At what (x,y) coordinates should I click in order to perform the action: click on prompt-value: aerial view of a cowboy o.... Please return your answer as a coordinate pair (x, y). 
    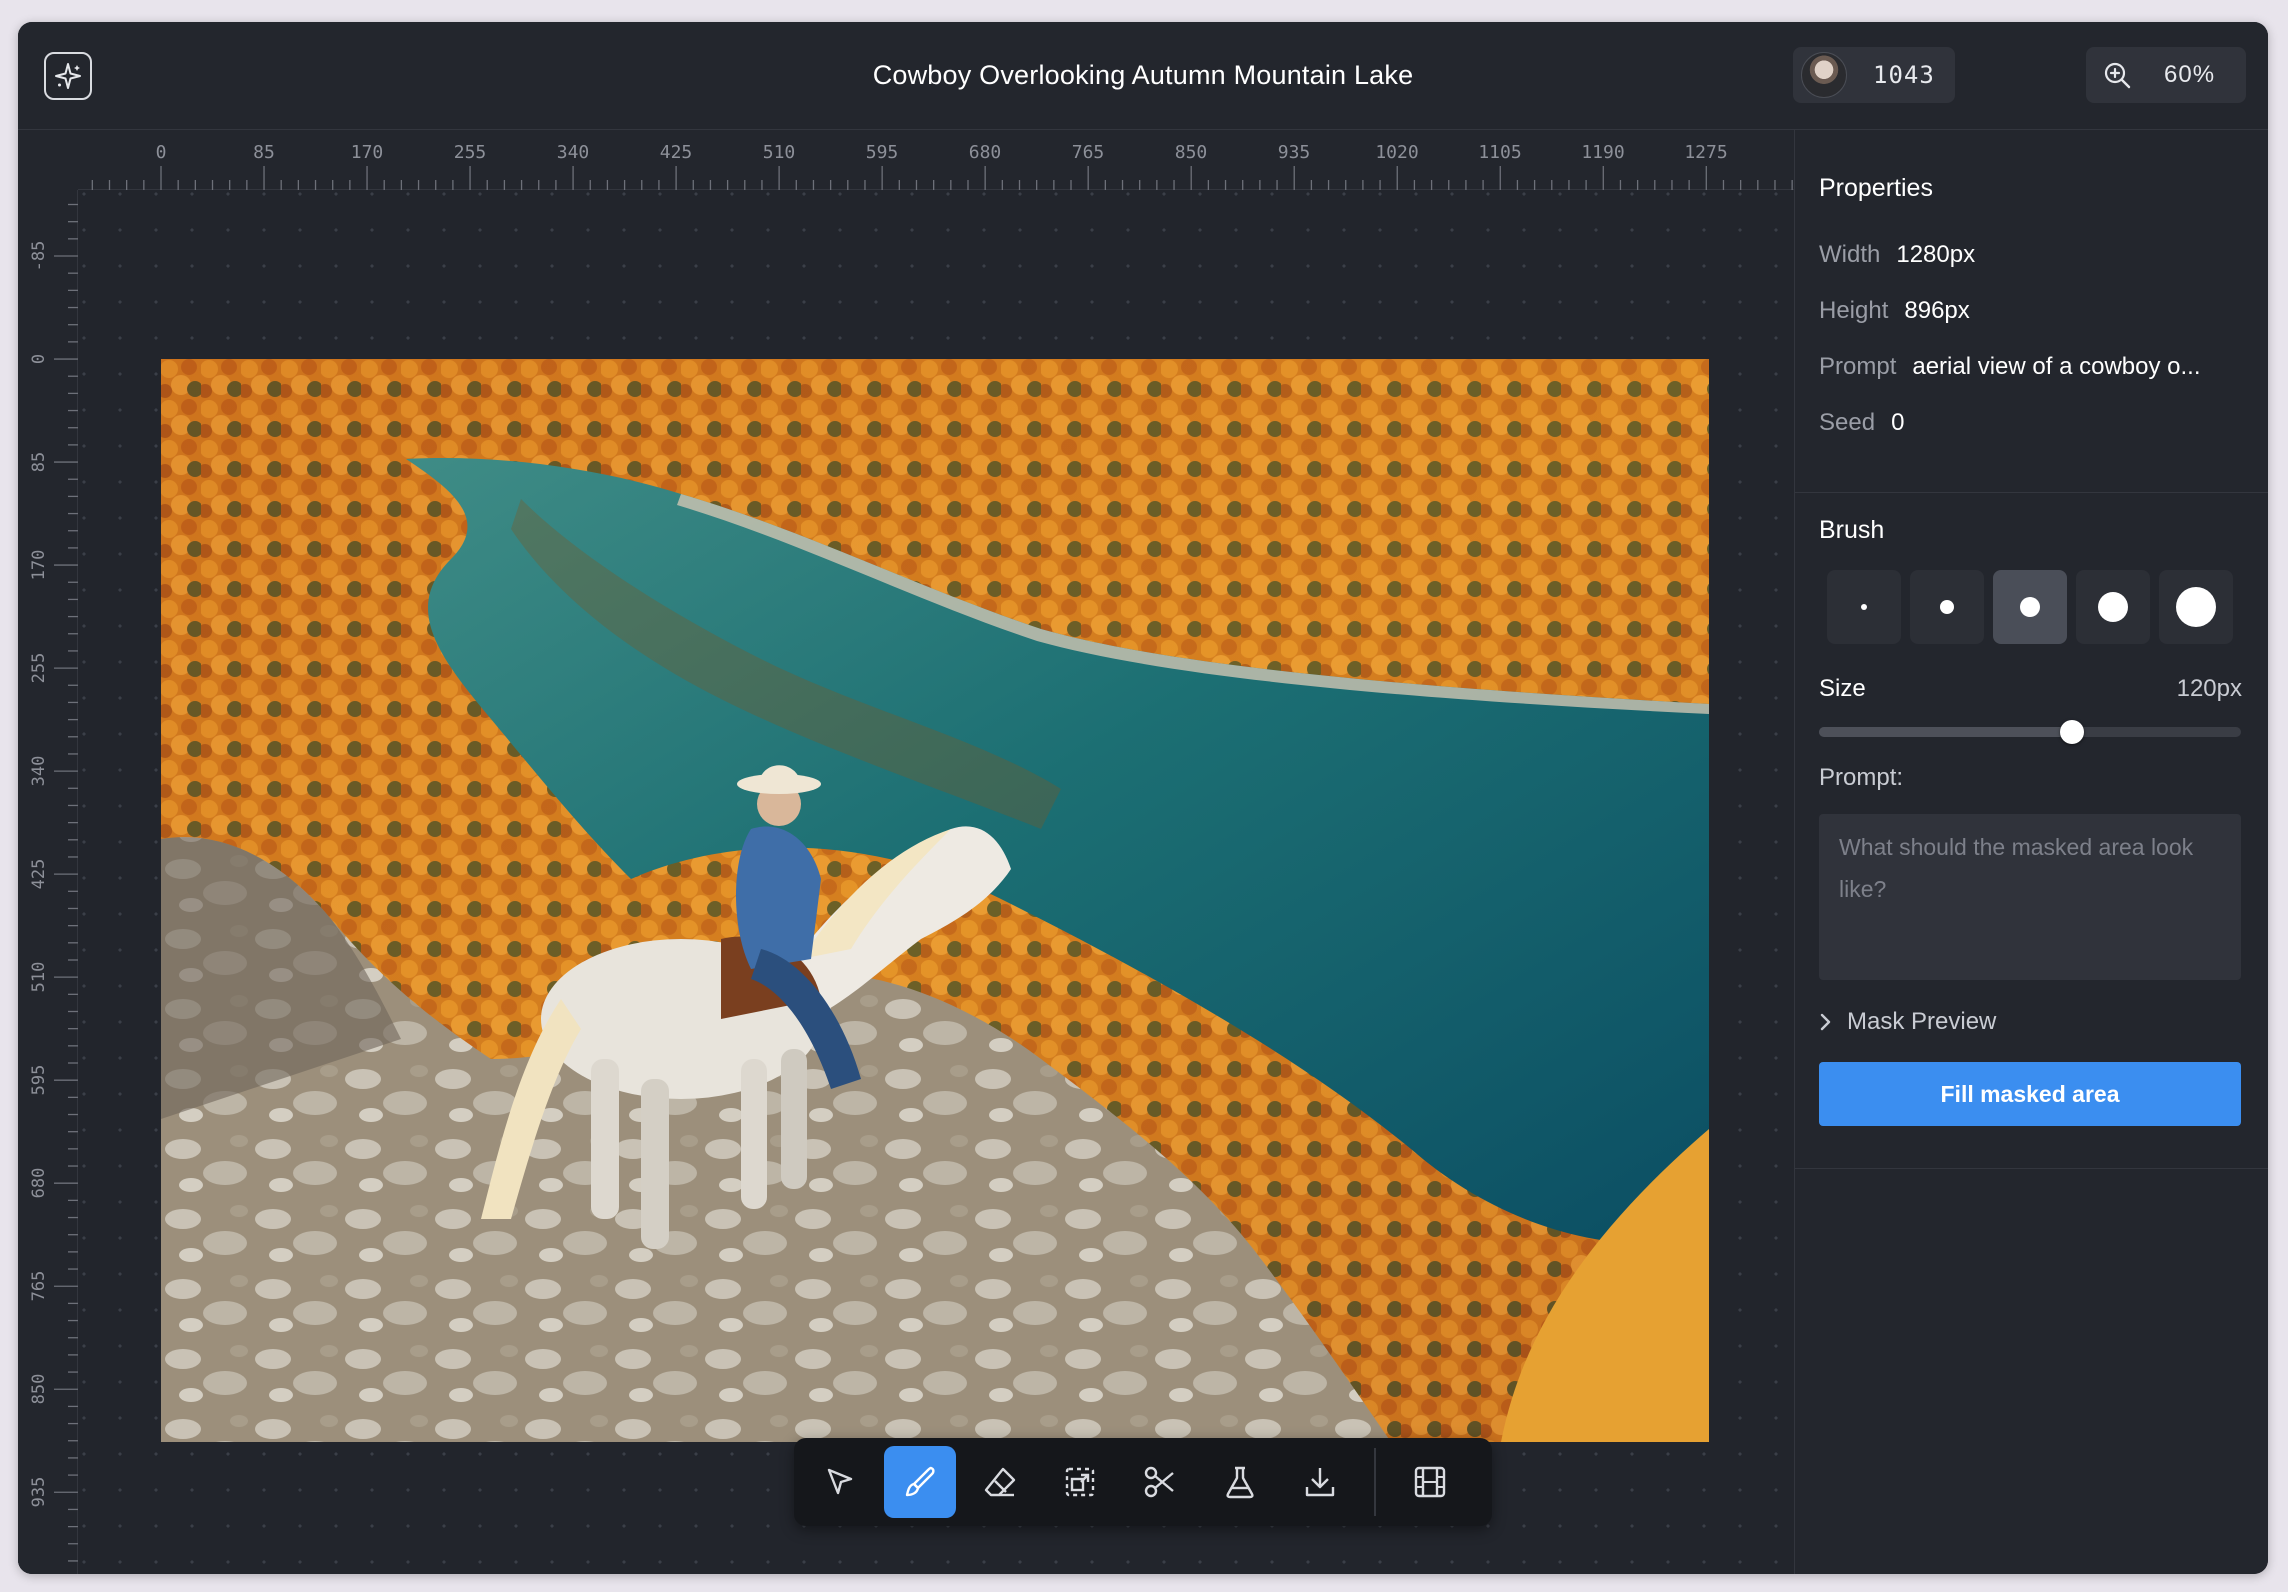
    Looking at the image, I should click on (2056, 366).